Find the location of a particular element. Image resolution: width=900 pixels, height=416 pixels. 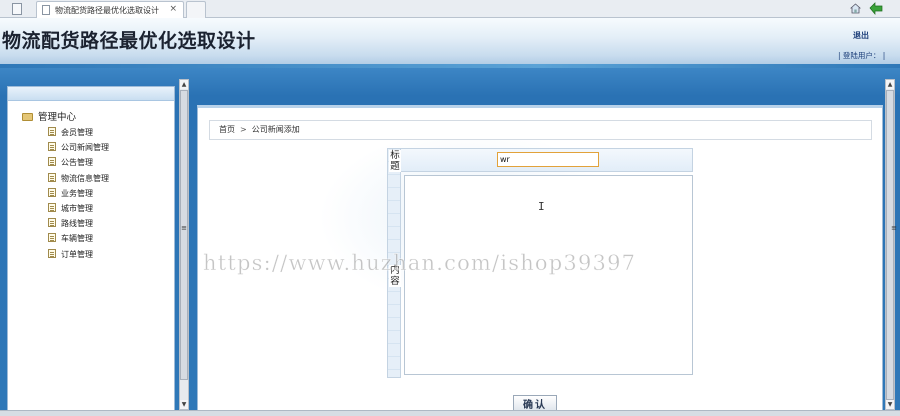

page-icon is located at coordinates (17, 9).